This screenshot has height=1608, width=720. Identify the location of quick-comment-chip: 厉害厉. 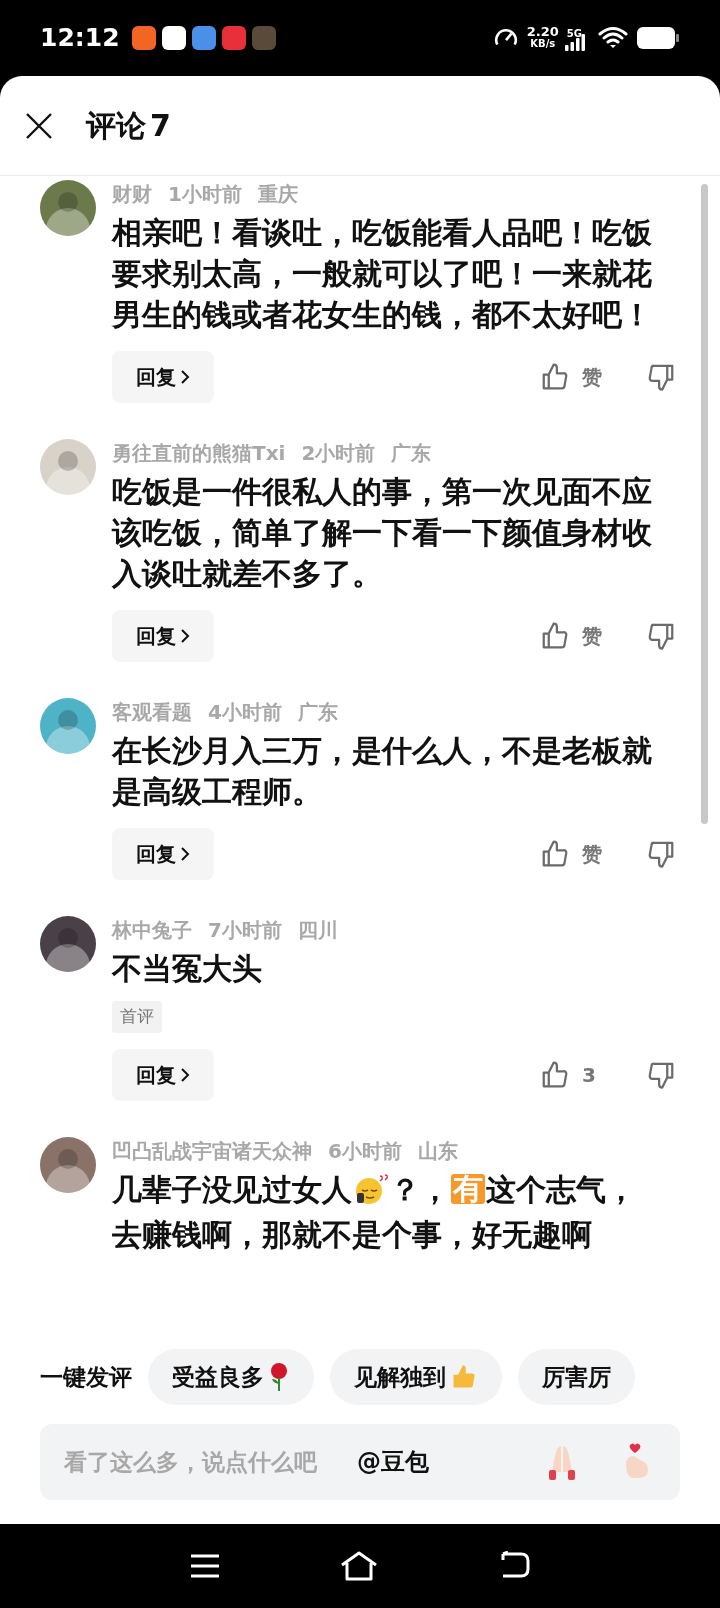
(576, 1377).